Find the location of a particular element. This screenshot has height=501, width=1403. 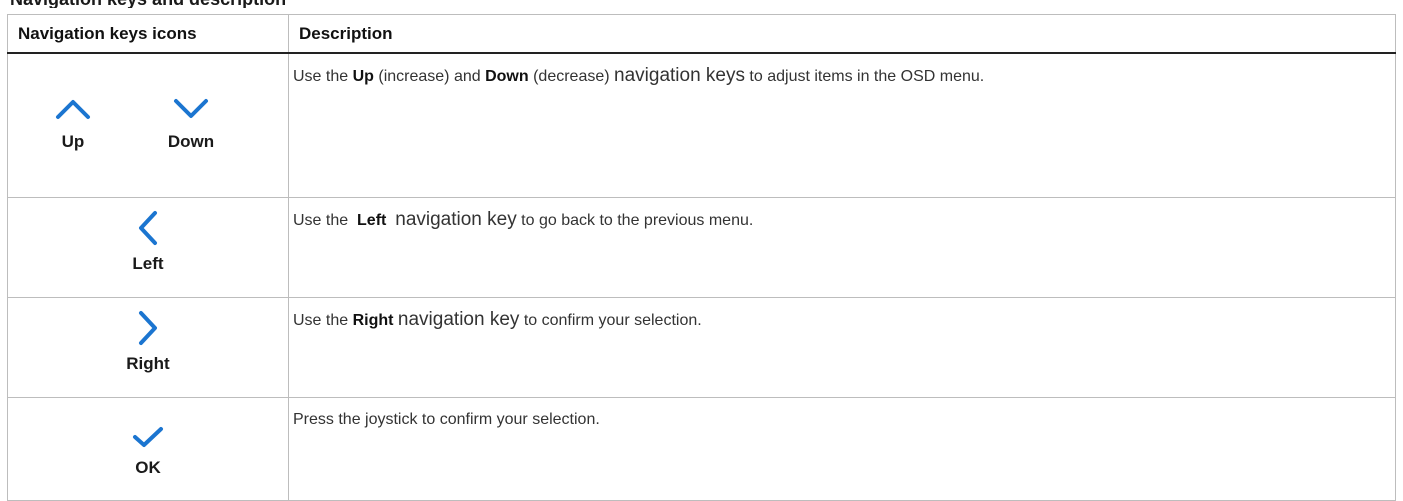

header-icons: Navigation keys icons is located at coordinates (148, 34).